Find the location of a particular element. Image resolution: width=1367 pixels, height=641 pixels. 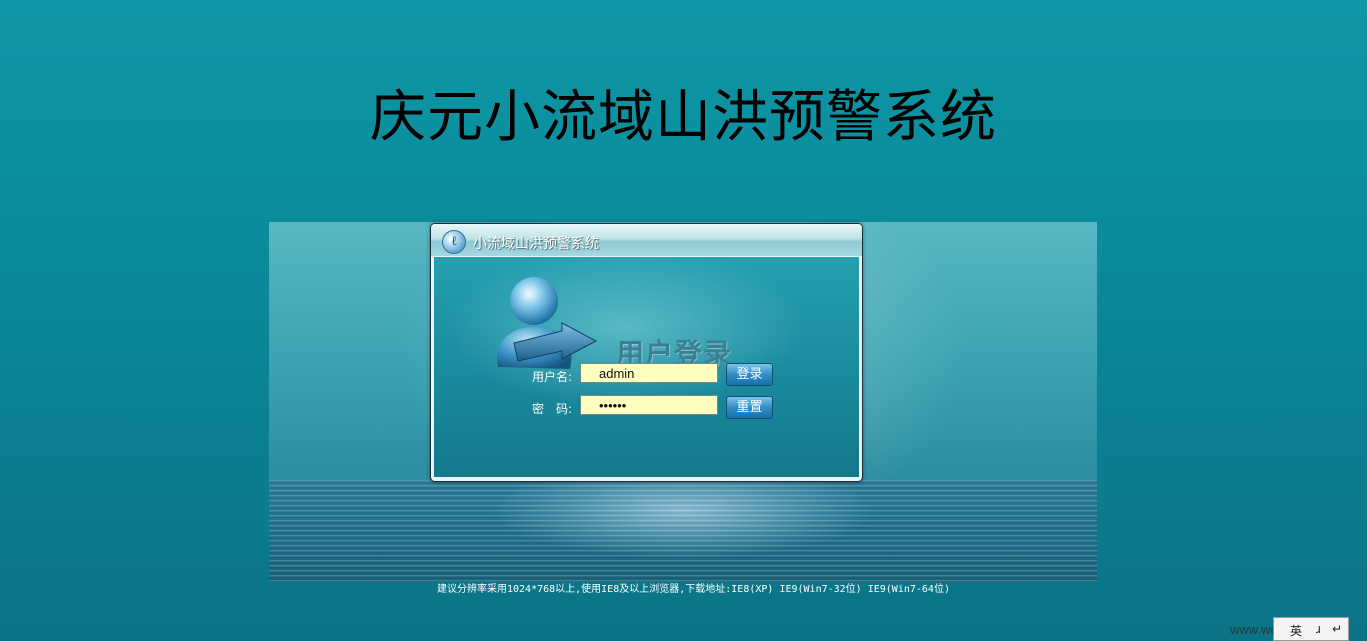

login-panel-header: ℓ 小流域山洪预警系统 is located at coordinates (646, 240).